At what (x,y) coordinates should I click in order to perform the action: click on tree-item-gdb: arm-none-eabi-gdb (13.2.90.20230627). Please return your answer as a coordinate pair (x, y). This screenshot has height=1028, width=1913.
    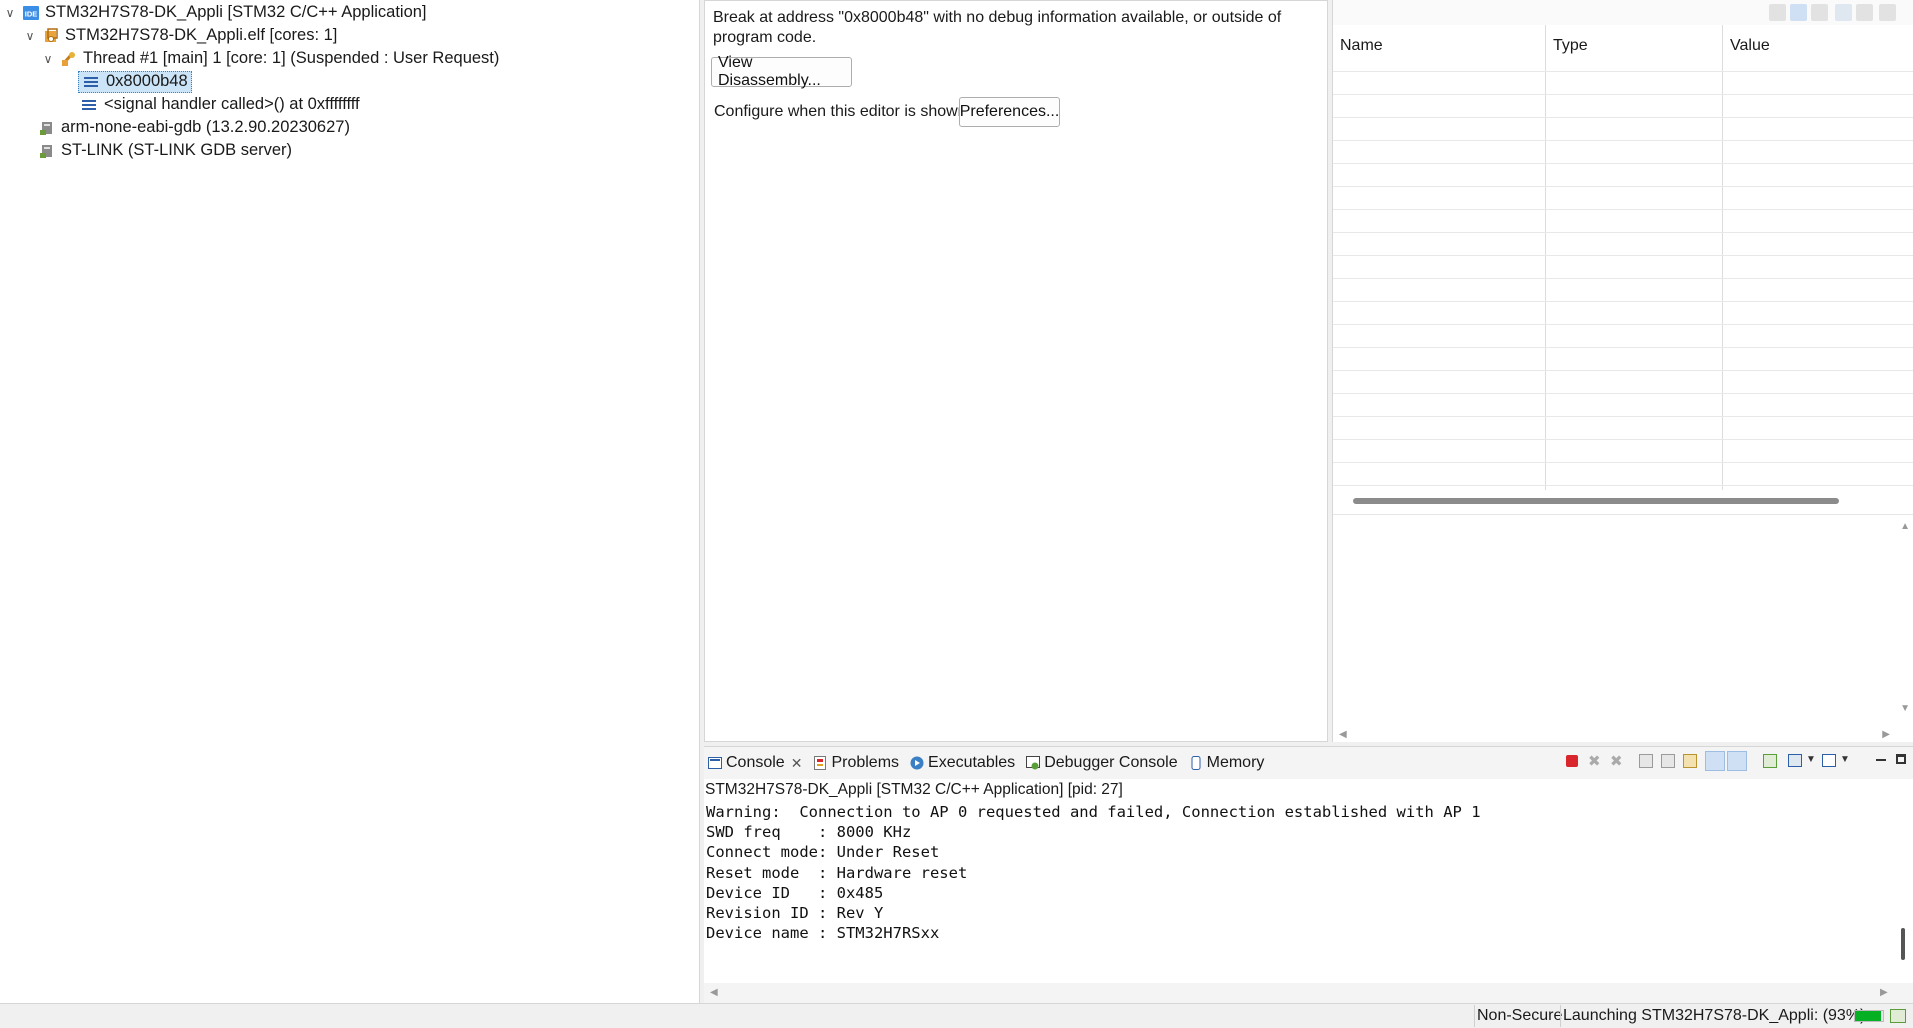
    Looking at the image, I should click on (194, 127).